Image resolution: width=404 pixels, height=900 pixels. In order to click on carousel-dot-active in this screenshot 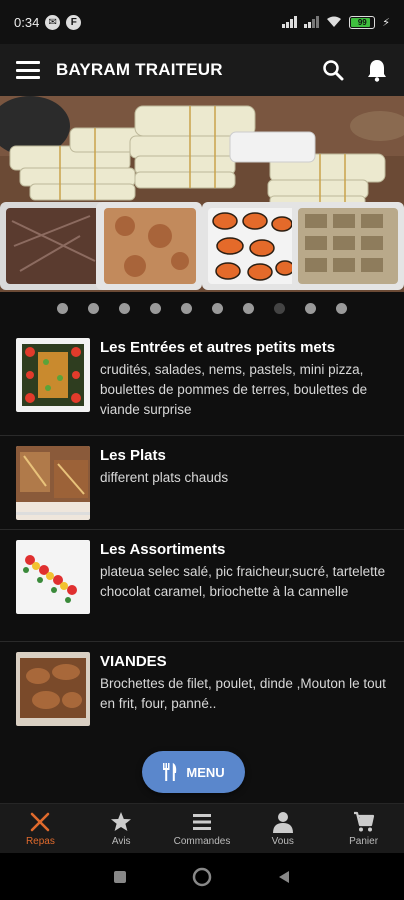, I will do `click(279, 308)`.